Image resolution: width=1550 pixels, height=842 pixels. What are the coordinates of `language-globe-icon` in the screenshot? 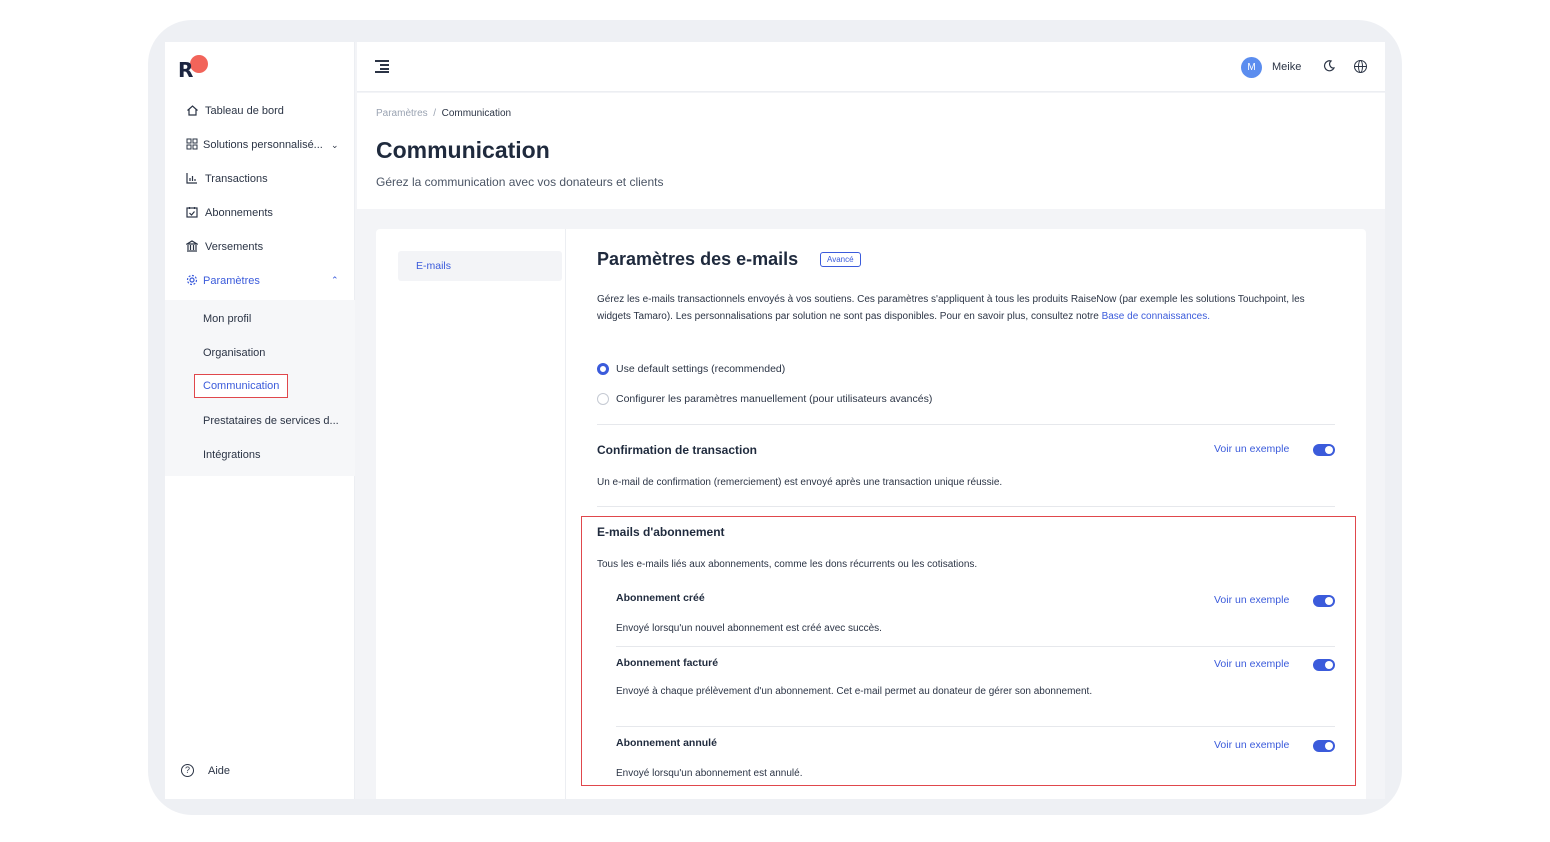 It's located at (1360, 66).